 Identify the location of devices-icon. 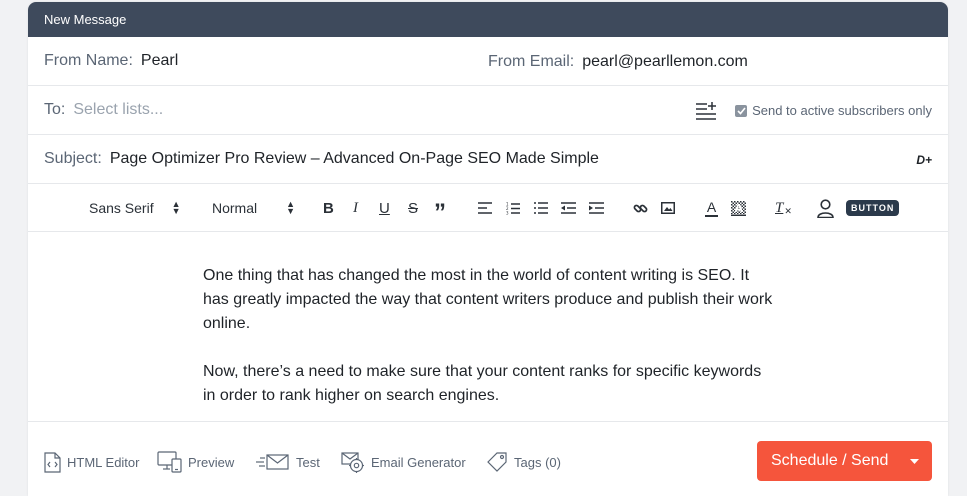
(169, 462).